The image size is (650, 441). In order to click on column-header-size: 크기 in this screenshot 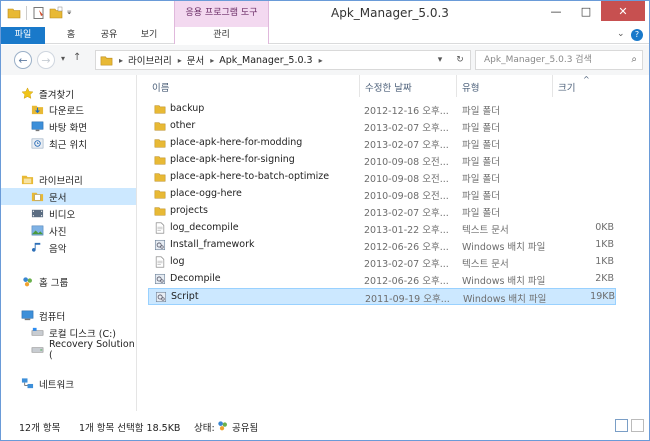, I will do `click(566, 87)`.